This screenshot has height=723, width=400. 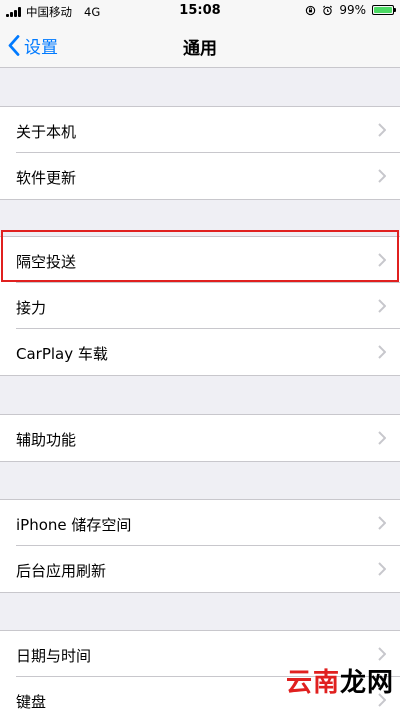 What do you see at coordinates (200, 11) in the screenshot?
I see `status-bar: 中国移动 4G 15:08 99%` at bounding box center [200, 11].